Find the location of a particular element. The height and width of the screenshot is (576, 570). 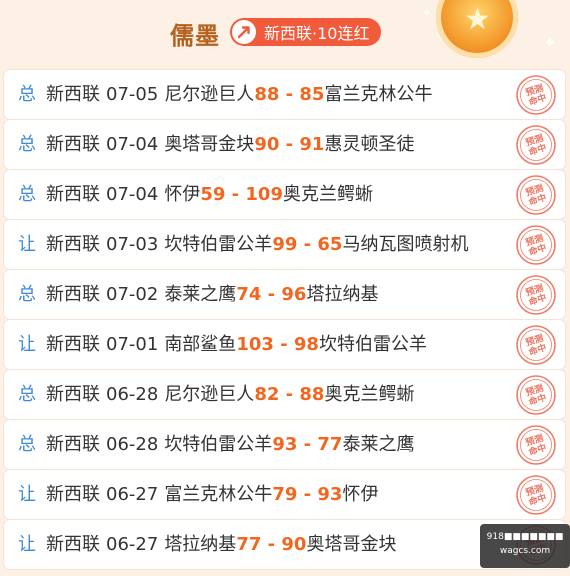

home-score: 93 is located at coordinates (285, 444).